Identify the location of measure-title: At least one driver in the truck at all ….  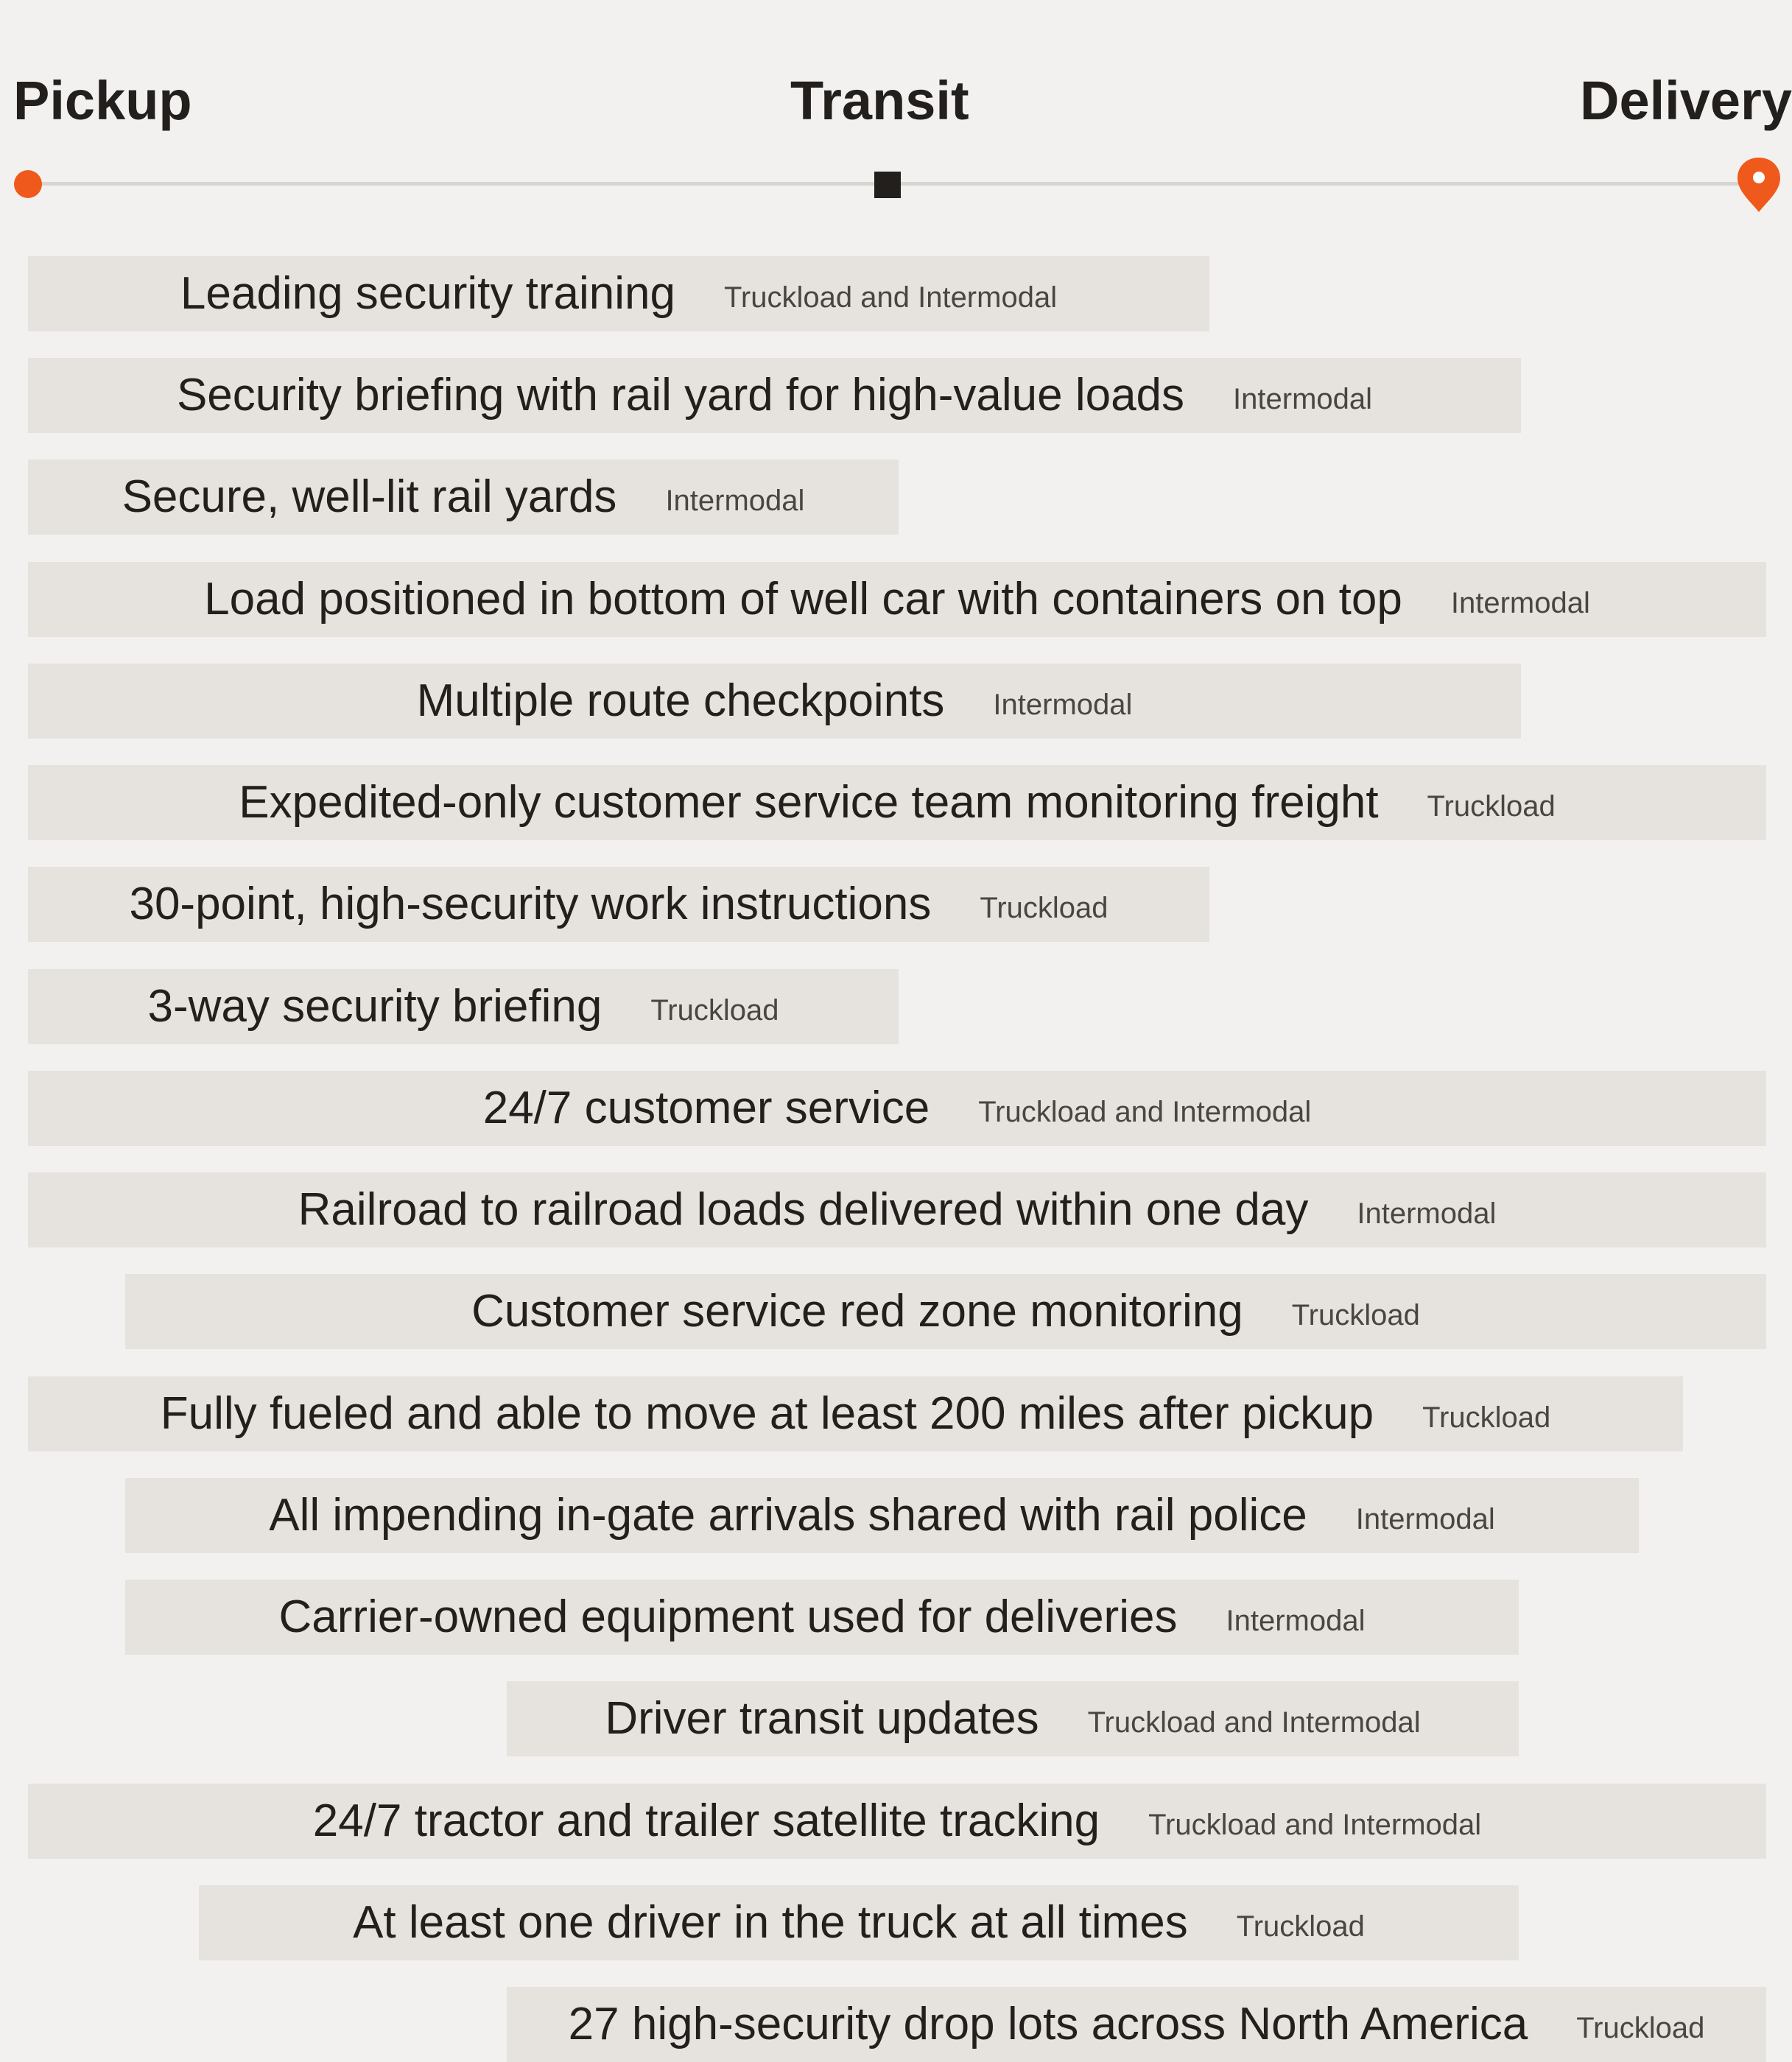
(770, 1922).